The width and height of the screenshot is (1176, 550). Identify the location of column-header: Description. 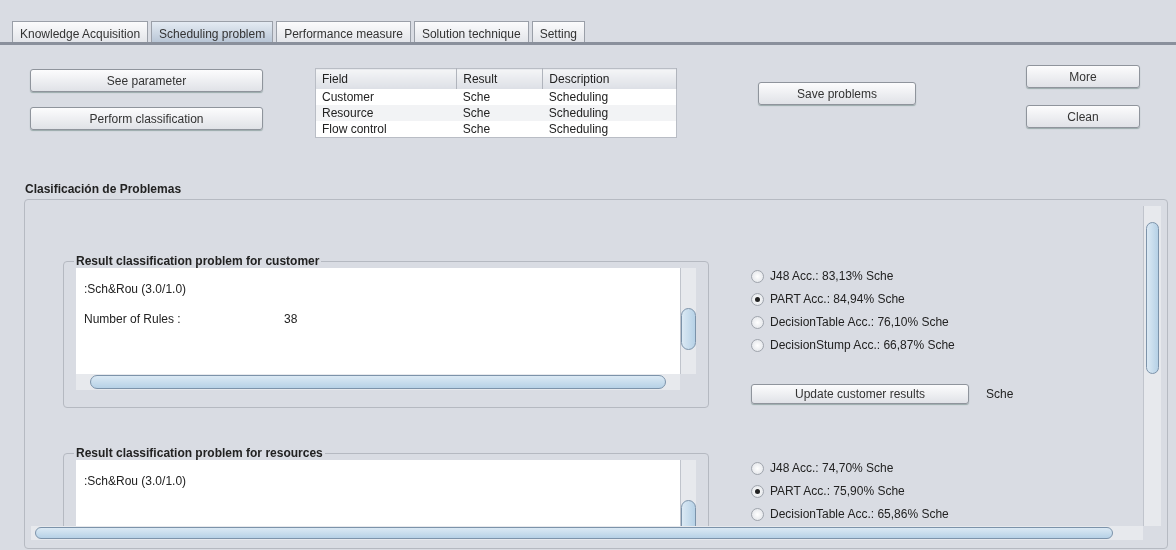
(609, 78).